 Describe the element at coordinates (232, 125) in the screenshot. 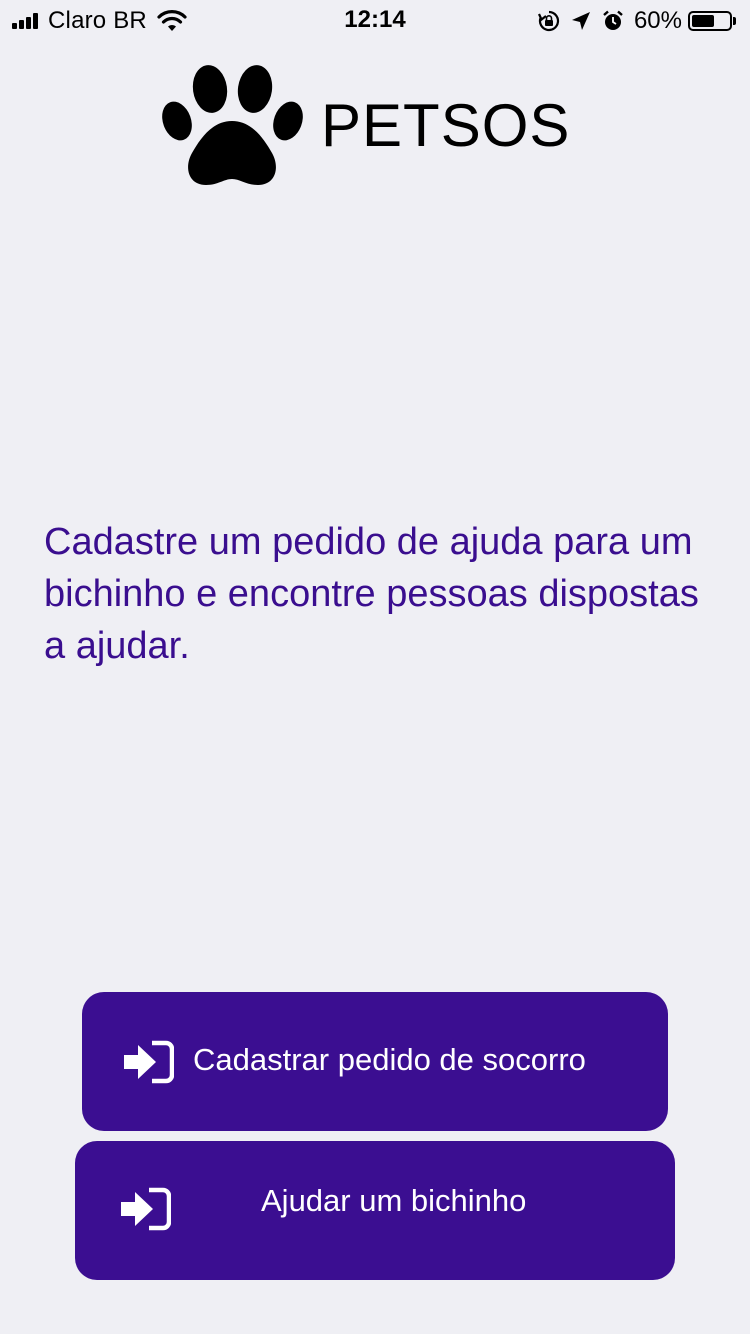

I see `paw-icon` at that location.